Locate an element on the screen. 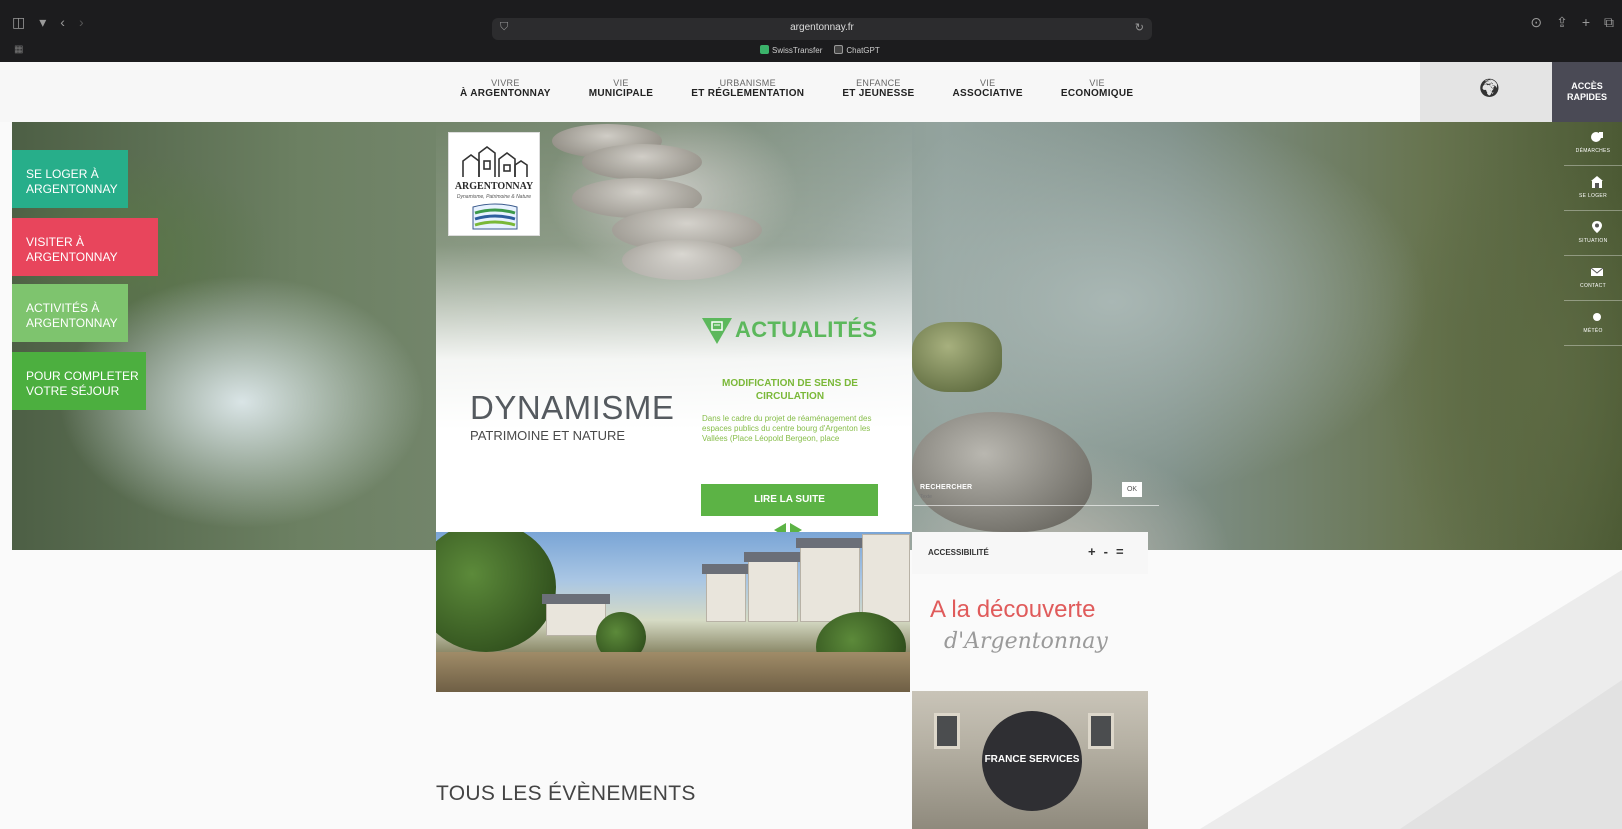 This screenshot has height=829, width=1622. quick-label: SE LOGER is located at coordinates (1593, 196).